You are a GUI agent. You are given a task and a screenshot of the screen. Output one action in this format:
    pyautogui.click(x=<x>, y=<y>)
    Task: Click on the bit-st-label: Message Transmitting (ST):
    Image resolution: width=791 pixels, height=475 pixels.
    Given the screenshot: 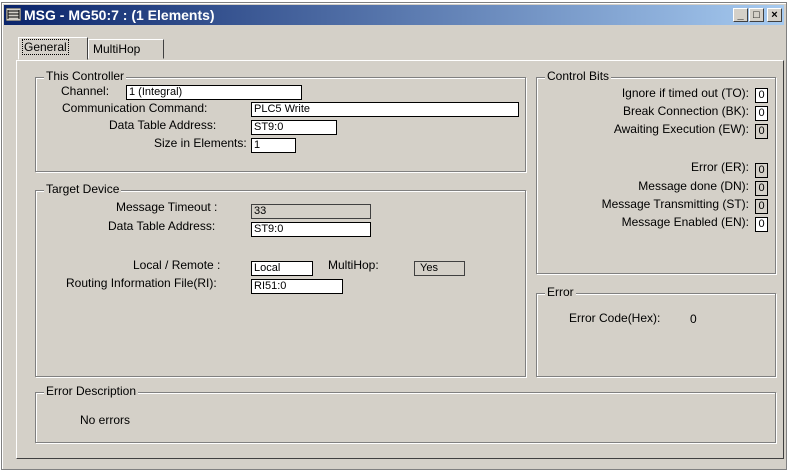 What is the action you would take?
    pyautogui.click(x=675, y=204)
    